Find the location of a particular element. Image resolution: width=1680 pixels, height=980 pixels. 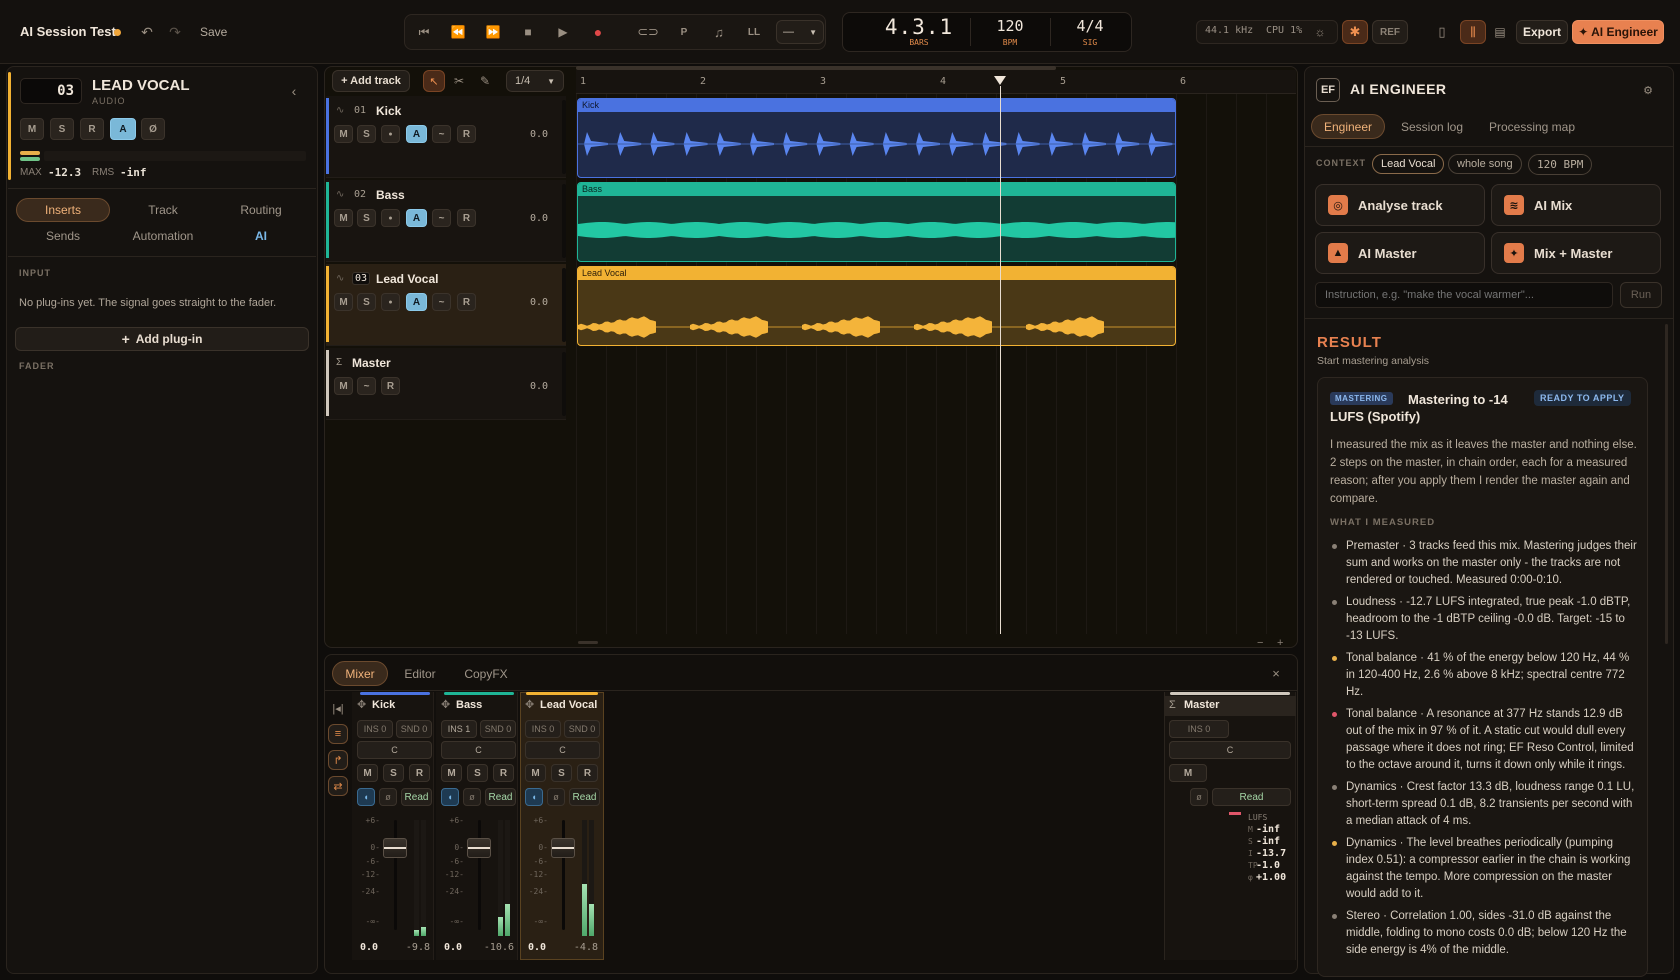

tab-ai: AI is located at coordinates (261, 236).